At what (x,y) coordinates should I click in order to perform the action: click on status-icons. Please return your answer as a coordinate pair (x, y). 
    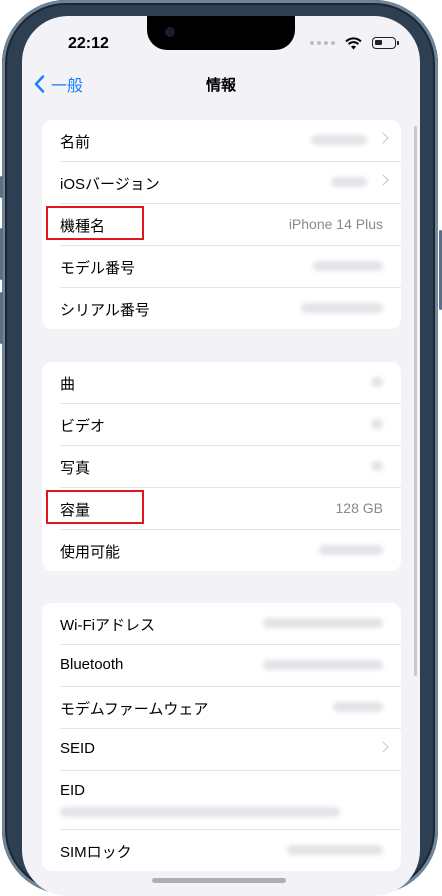
    Looking at the image, I should click on (354, 43).